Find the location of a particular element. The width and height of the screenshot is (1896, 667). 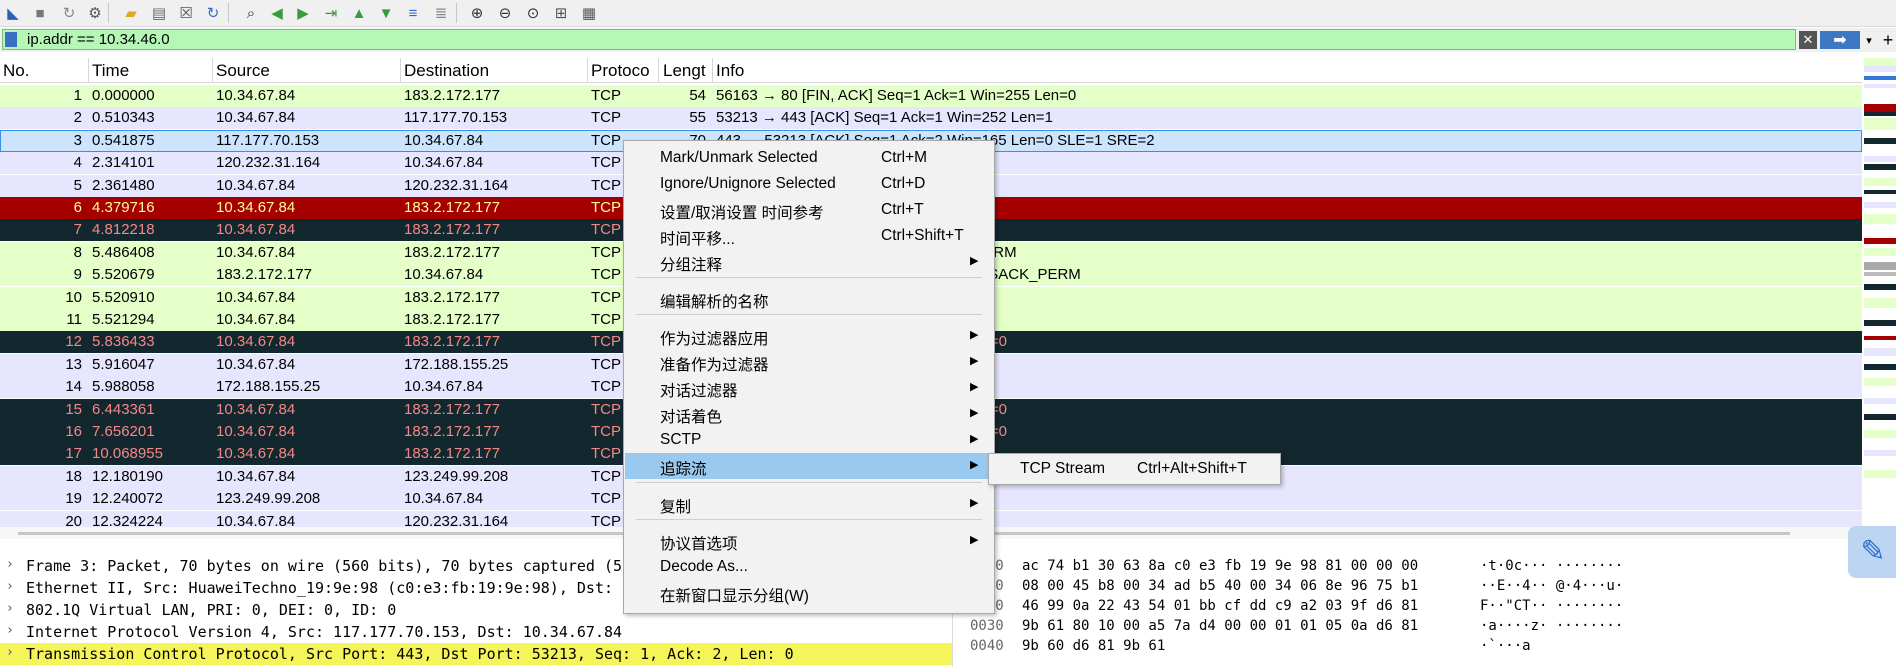

menu-item-mark-unmark: Mark/Unmark Selected Ctrl+M is located at coordinates (808, 158).